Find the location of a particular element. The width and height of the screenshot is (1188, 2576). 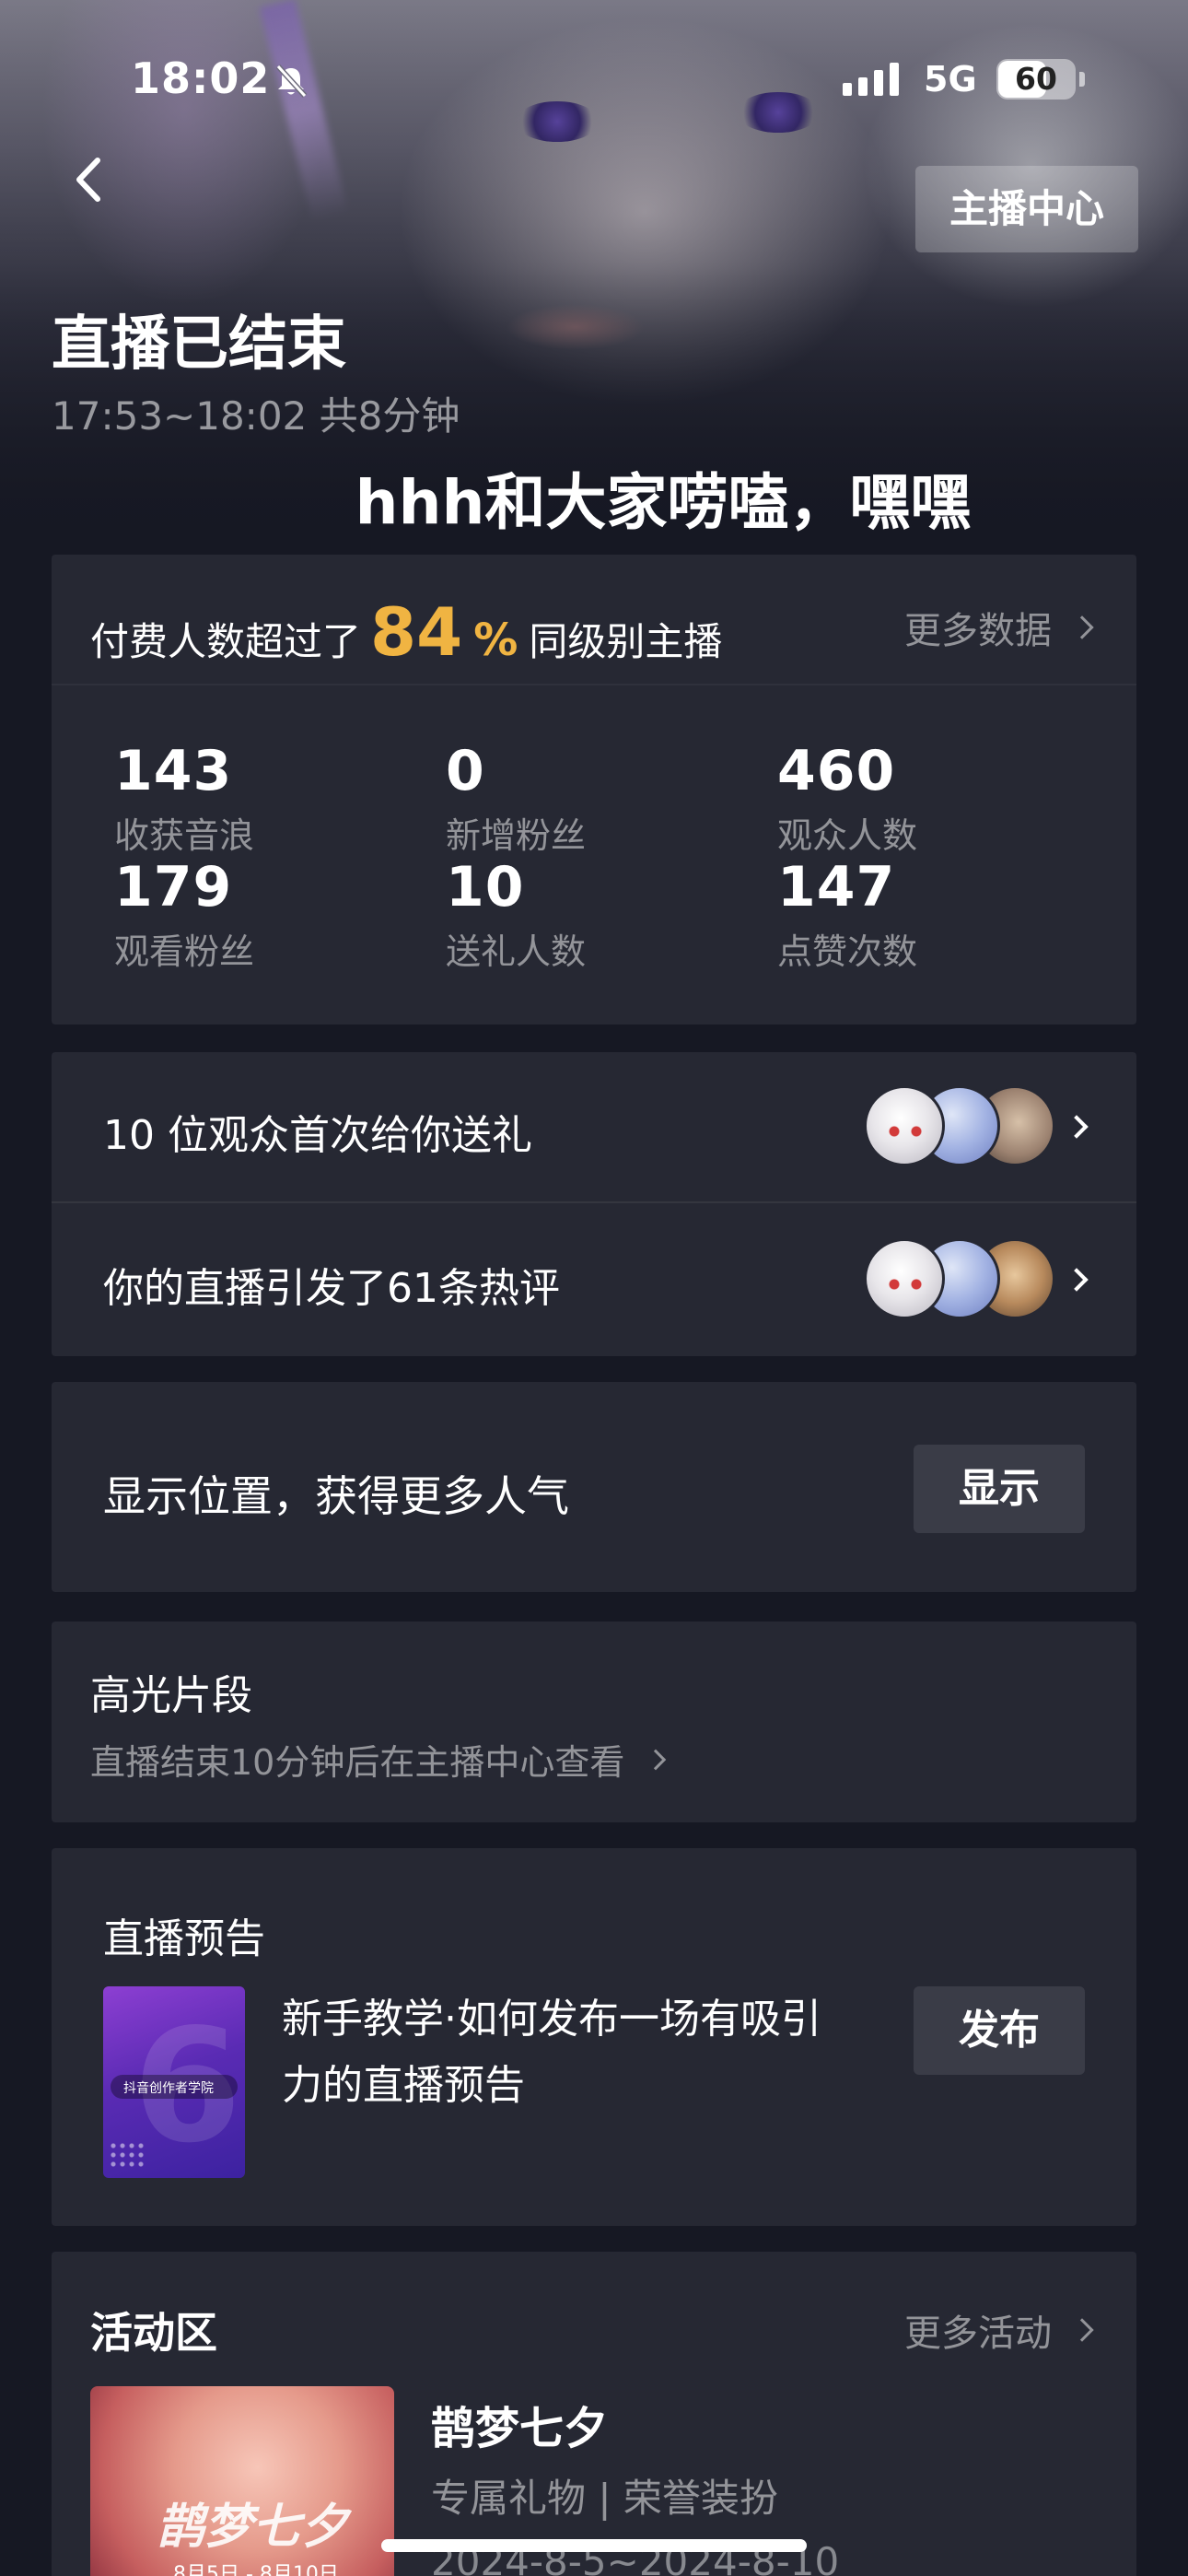

highlights-title: 高光片段 is located at coordinates (171, 1695).